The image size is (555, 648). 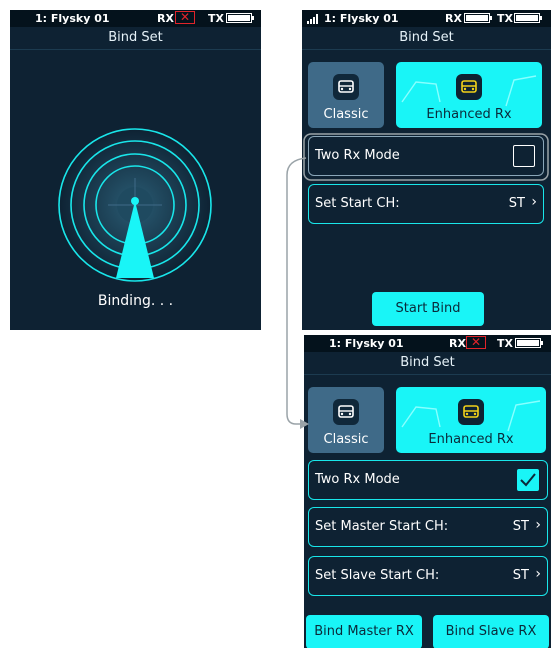 I want to click on binding-status-text: Binding. . ., so click(x=135, y=301).